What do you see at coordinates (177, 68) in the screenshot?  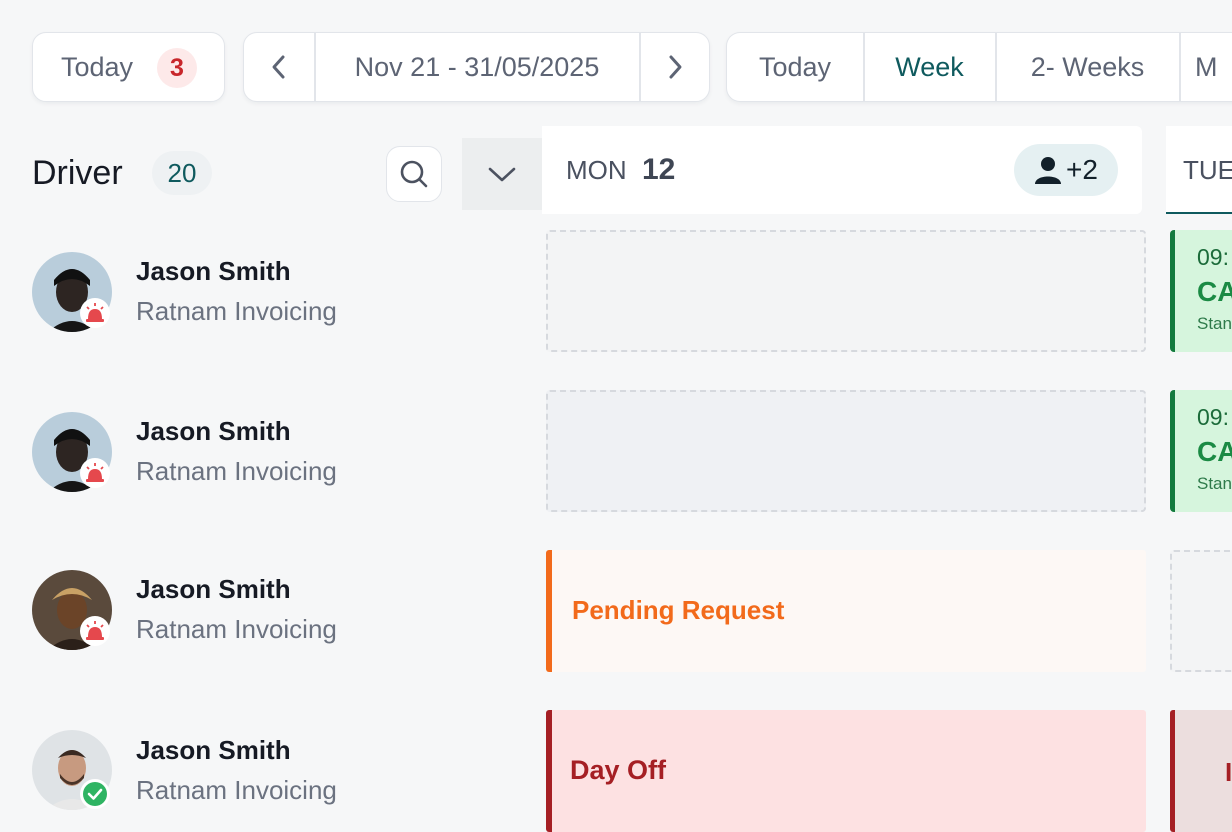 I see `today-count-badge: 3` at bounding box center [177, 68].